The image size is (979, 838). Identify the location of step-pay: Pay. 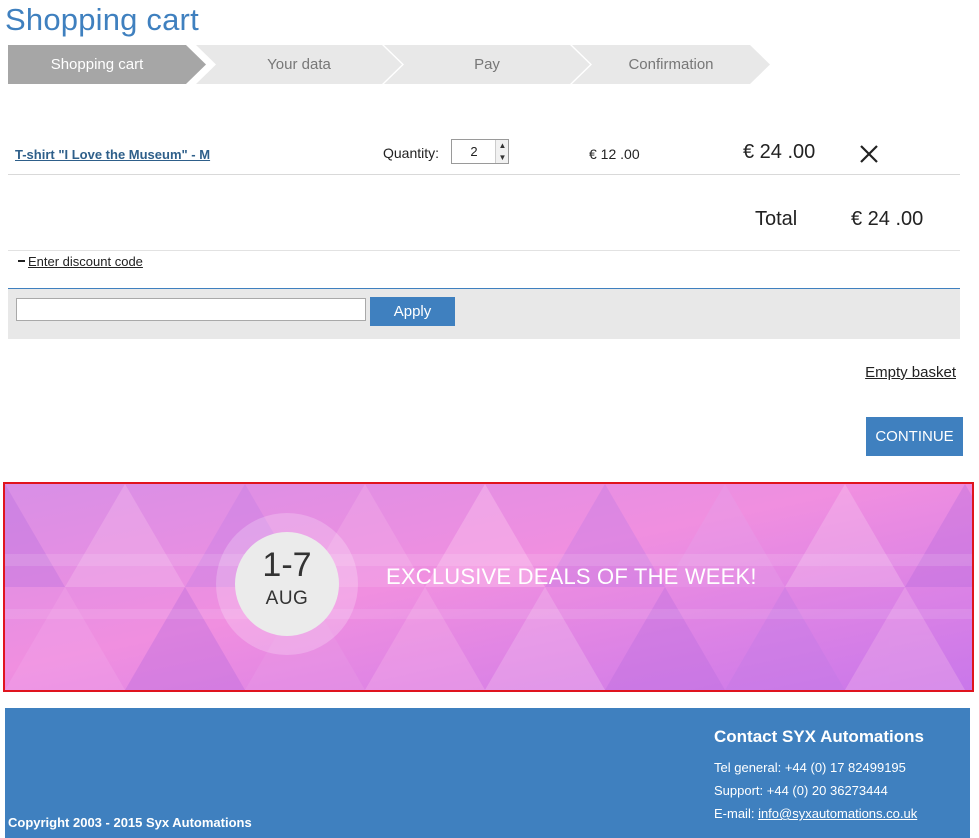
(487, 64).